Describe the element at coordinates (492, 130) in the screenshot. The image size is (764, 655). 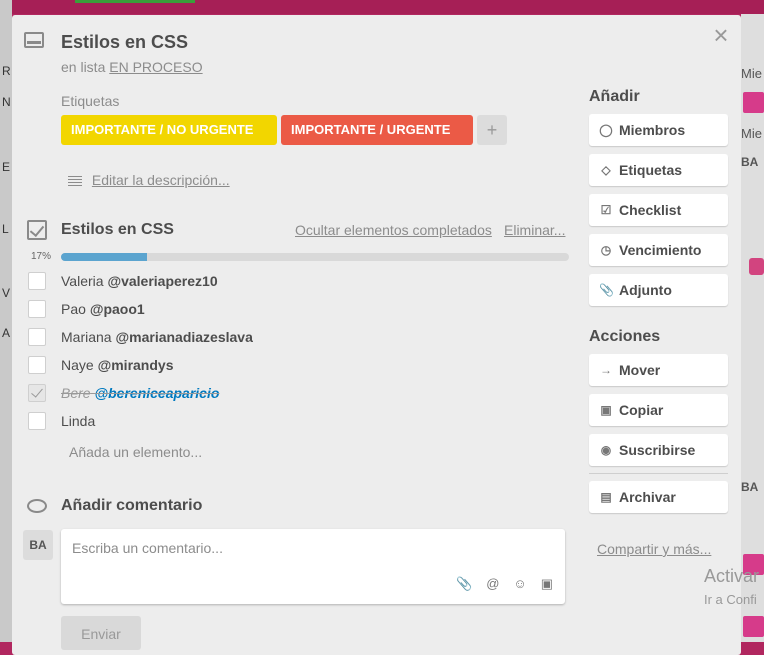
I see `add-label-button: +` at that location.